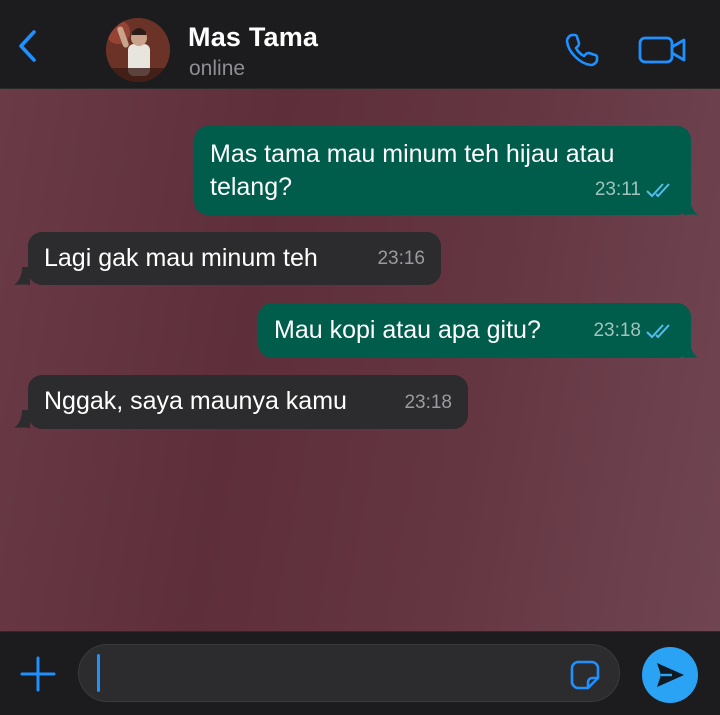  I want to click on message-time: 23:11, so click(617, 189).